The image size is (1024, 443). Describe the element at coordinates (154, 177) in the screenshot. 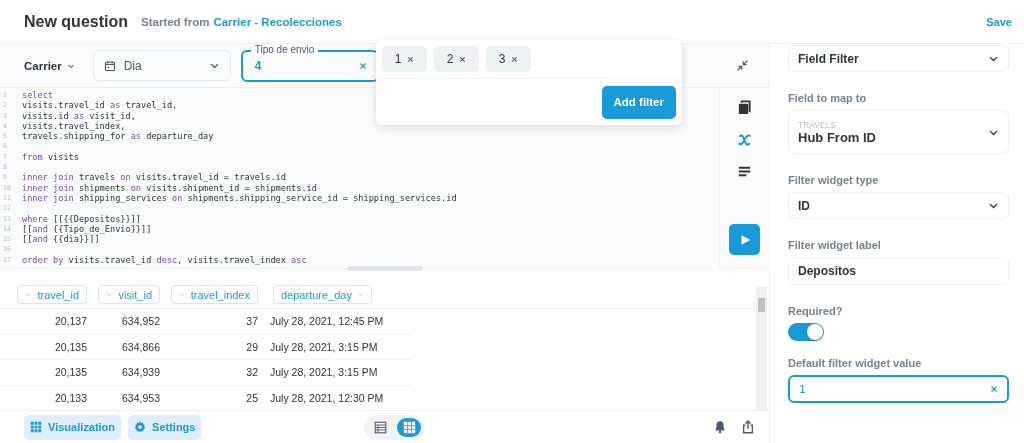

I see `code-line: inner join travels on visits.travel_id = travels.id` at that location.